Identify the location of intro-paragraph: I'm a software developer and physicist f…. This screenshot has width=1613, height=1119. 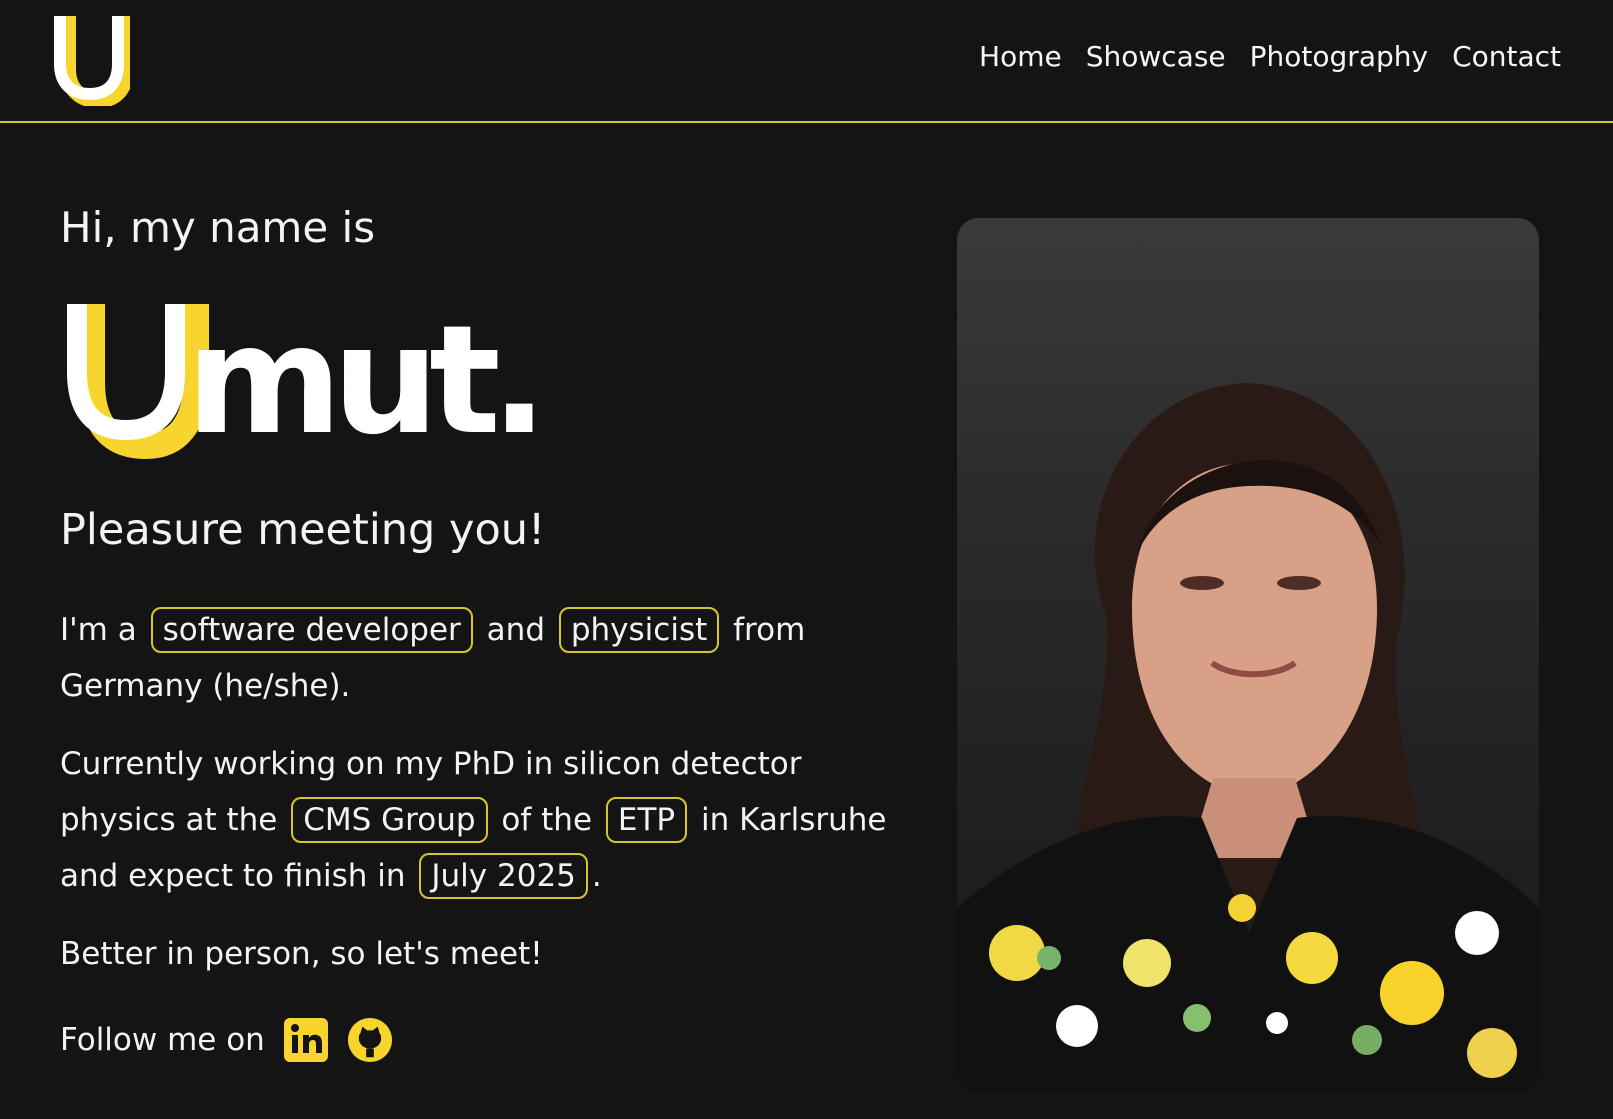
(490, 658).